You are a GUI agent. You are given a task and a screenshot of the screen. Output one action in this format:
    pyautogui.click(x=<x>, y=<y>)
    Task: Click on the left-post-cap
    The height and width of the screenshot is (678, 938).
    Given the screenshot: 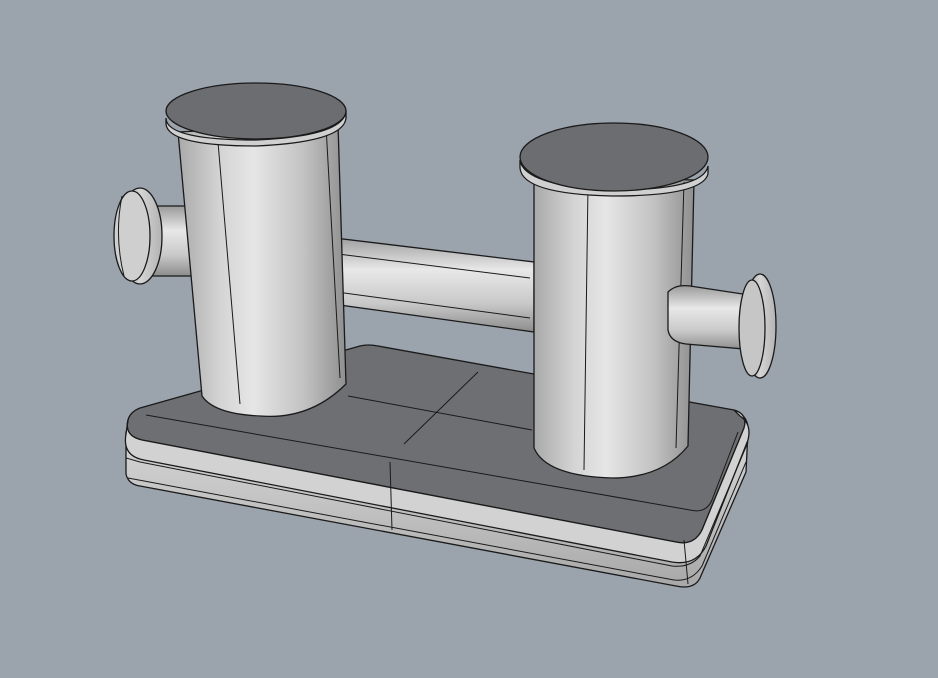 What is the action you would take?
    pyautogui.click(x=256, y=114)
    